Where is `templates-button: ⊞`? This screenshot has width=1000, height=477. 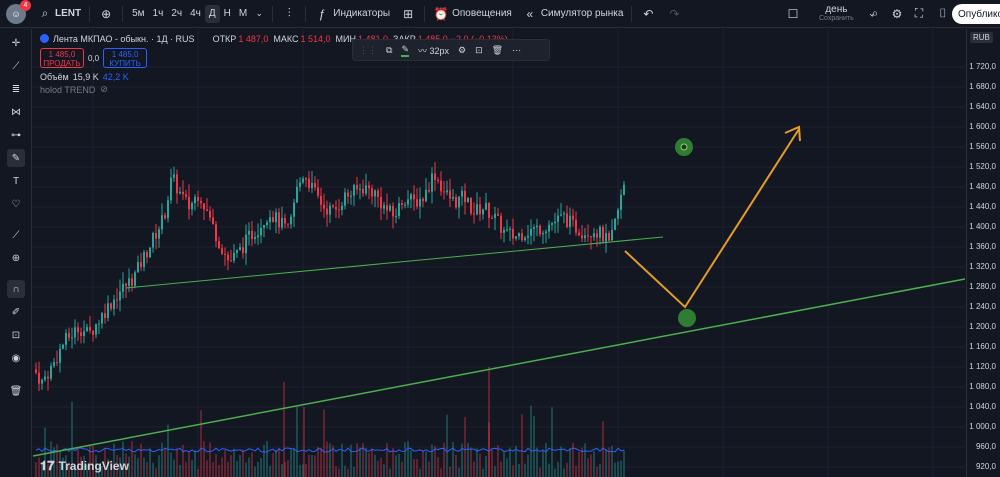
templates-button: ⊞ is located at coordinates (408, 14).